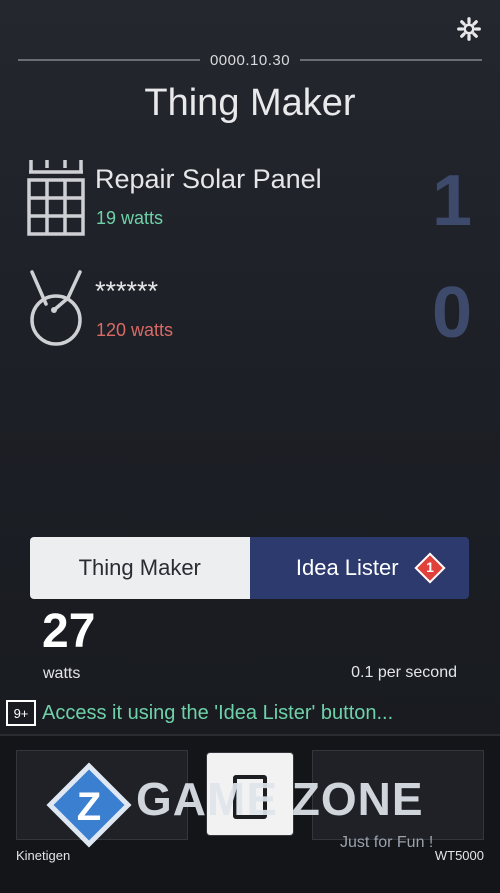 This screenshot has height=893, width=500. What do you see at coordinates (69, 631) in the screenshot?
I see `power-amount: 27` at bounding box center [69, 631].